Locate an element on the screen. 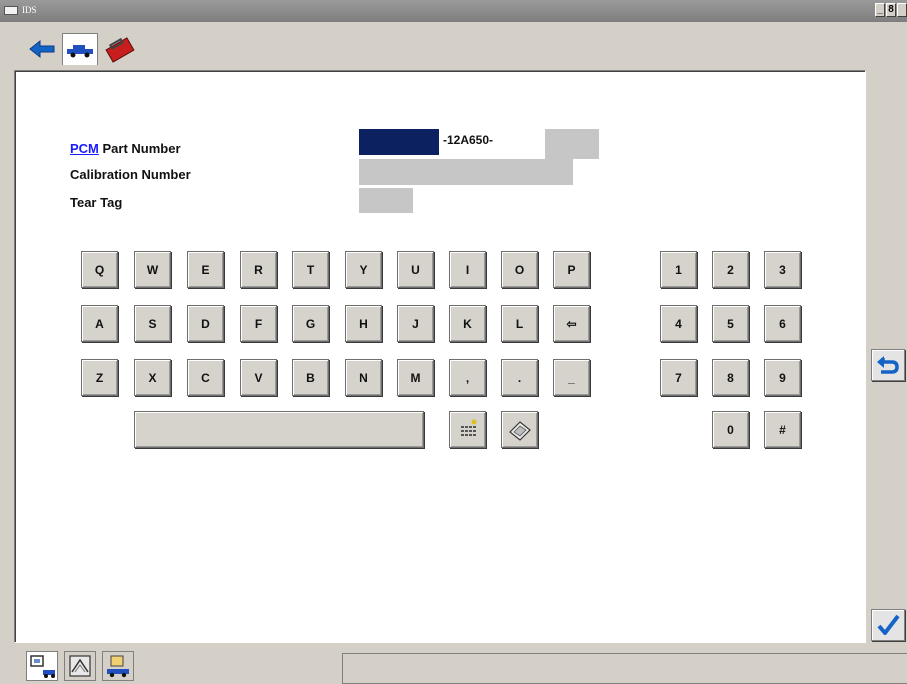 This screenshot has height=684, width=907. alpha-keyboard-icon is located at coordinates (519, 430).